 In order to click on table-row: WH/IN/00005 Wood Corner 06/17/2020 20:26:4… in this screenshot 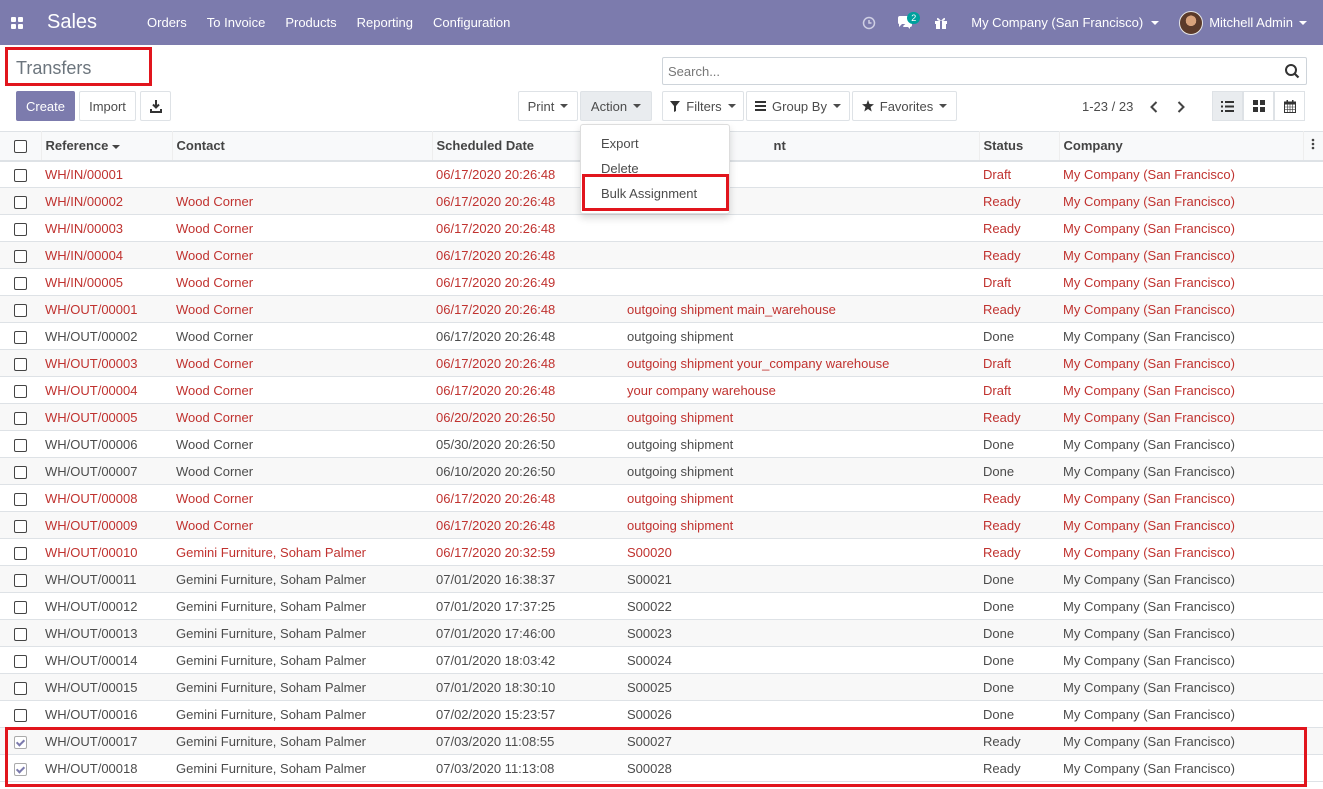, I will do `click(661, 282)`.